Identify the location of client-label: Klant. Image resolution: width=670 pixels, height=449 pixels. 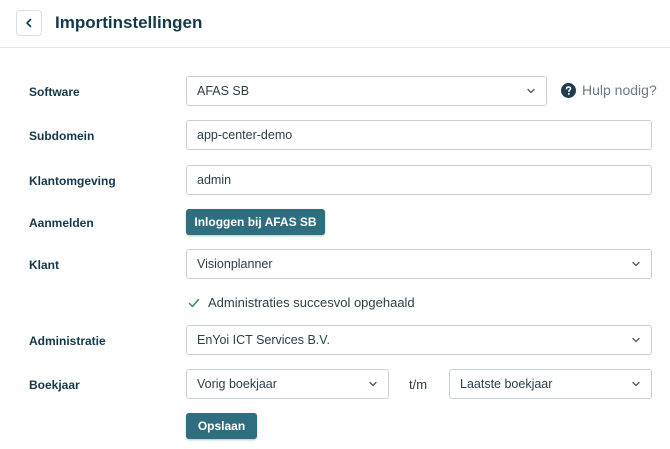
(44, 265).